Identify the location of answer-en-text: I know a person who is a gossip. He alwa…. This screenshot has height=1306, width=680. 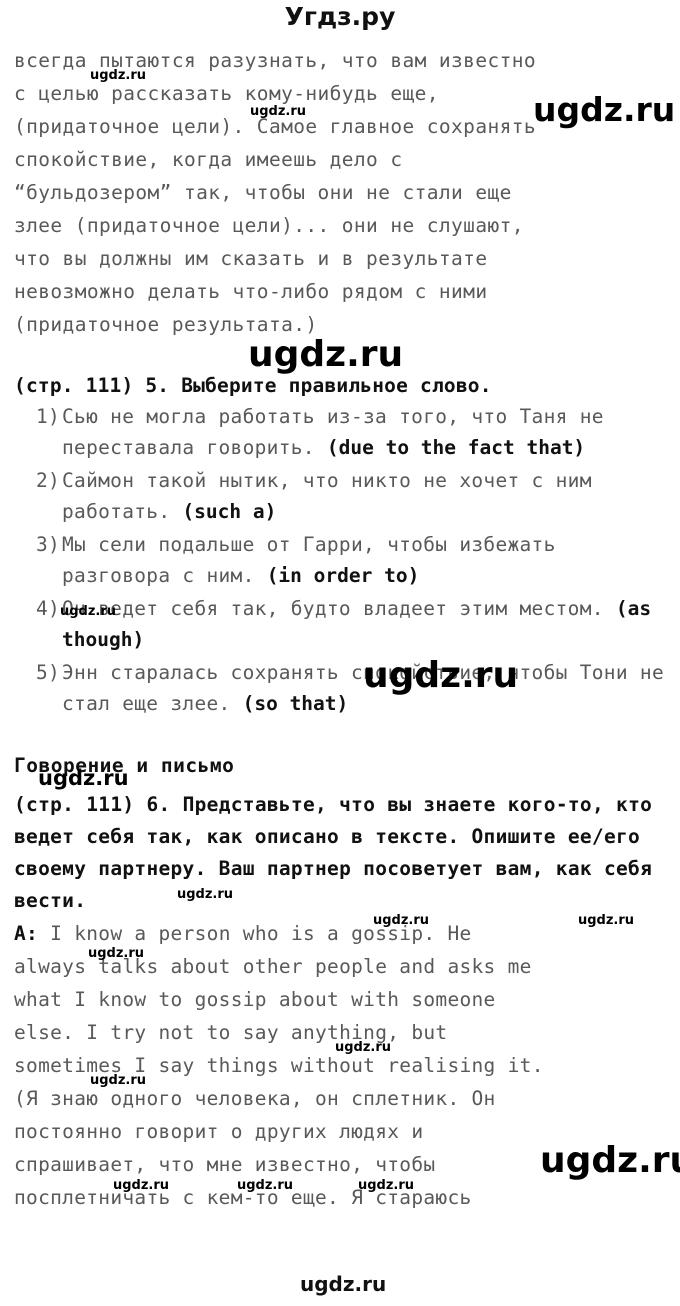
(279, 999).